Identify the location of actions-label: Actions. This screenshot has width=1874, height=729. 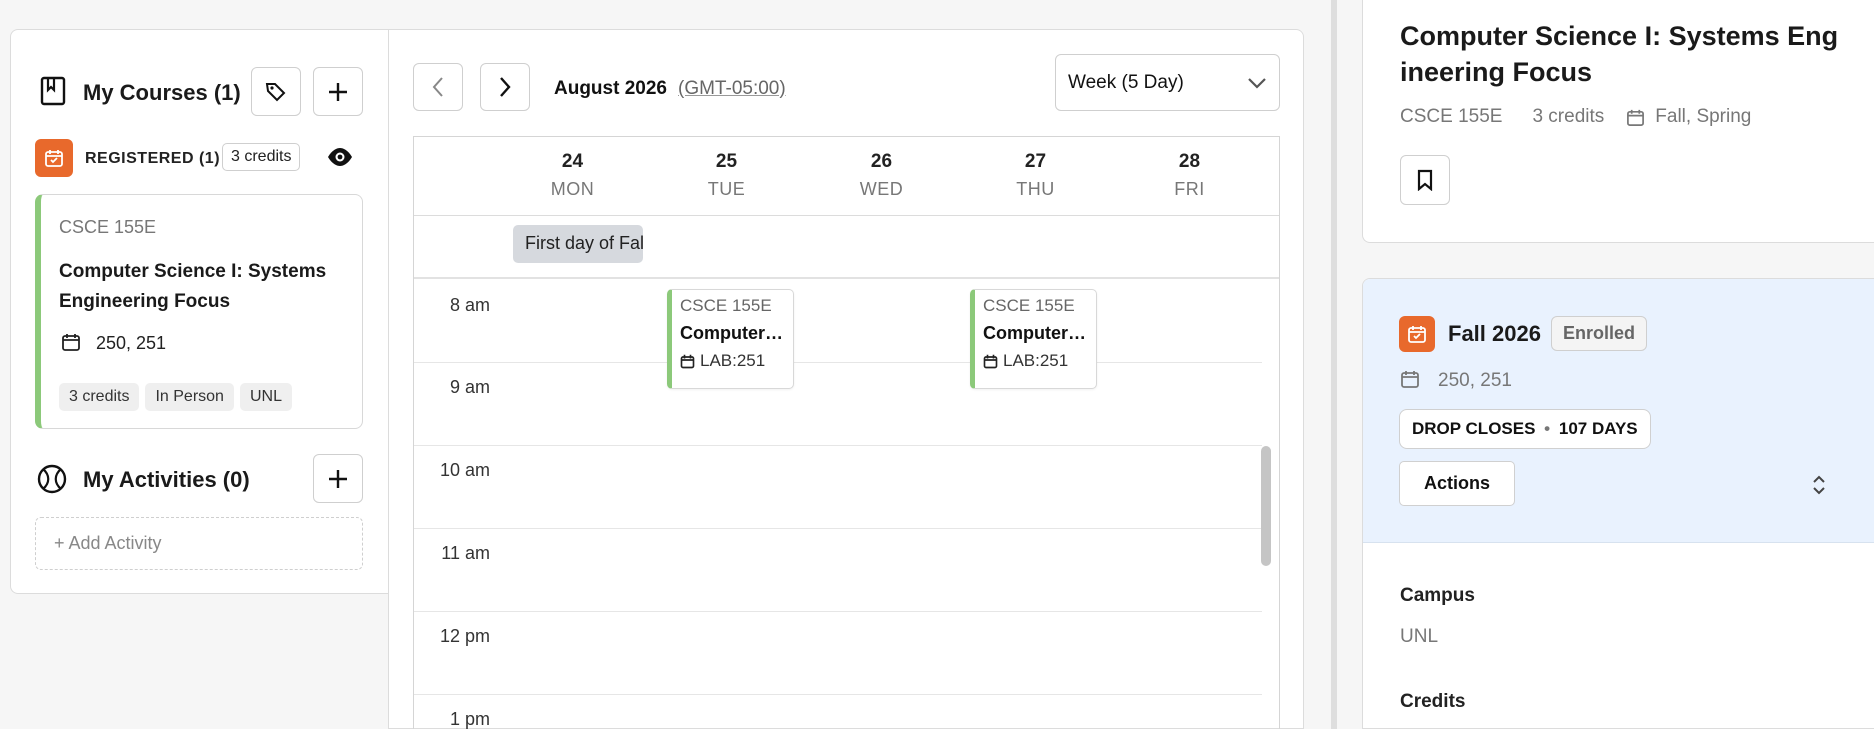
(1456, 483).